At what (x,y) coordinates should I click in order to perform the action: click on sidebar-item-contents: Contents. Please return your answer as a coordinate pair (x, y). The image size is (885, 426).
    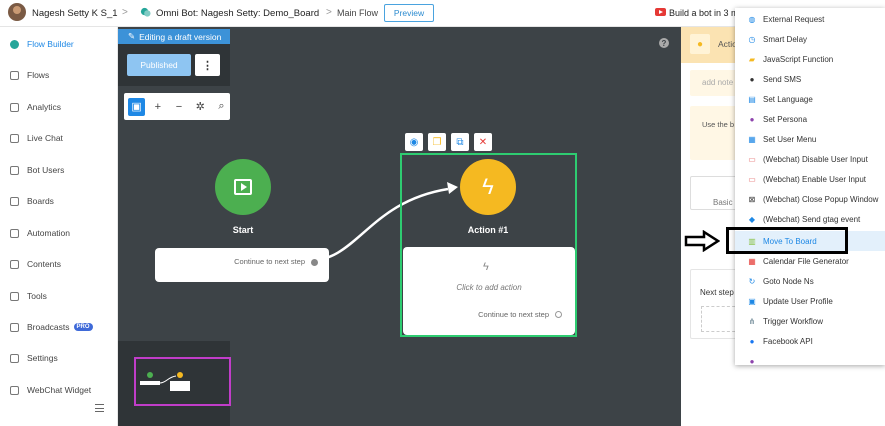
    Looking at the image, I should click on (35, 264).